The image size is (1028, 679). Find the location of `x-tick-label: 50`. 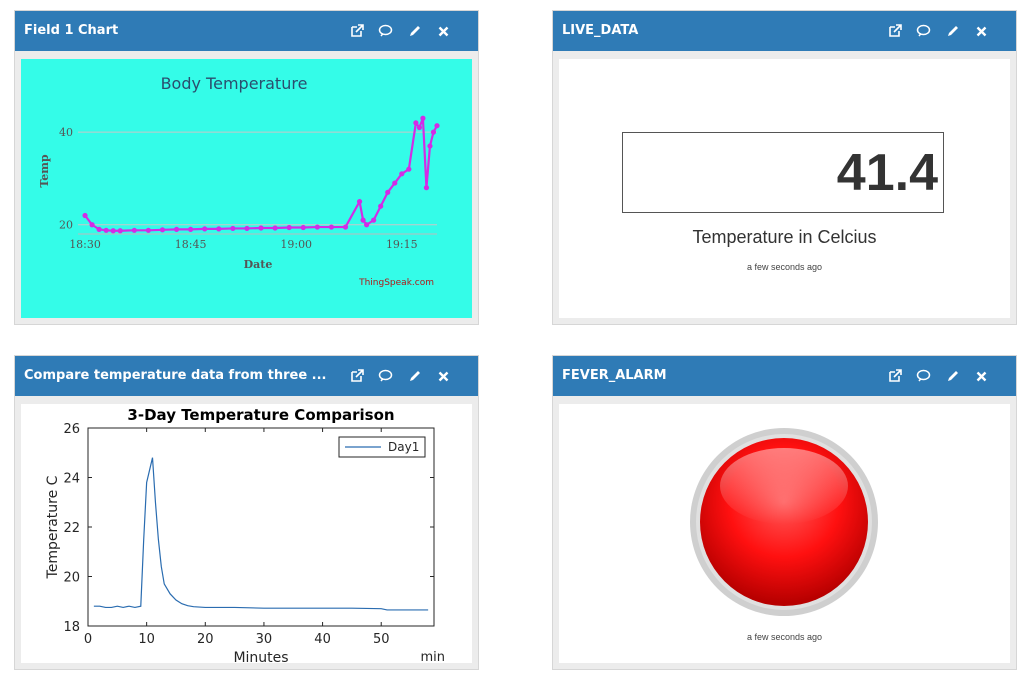

x-tick-label: 50 is located at coordinates (381, 639).